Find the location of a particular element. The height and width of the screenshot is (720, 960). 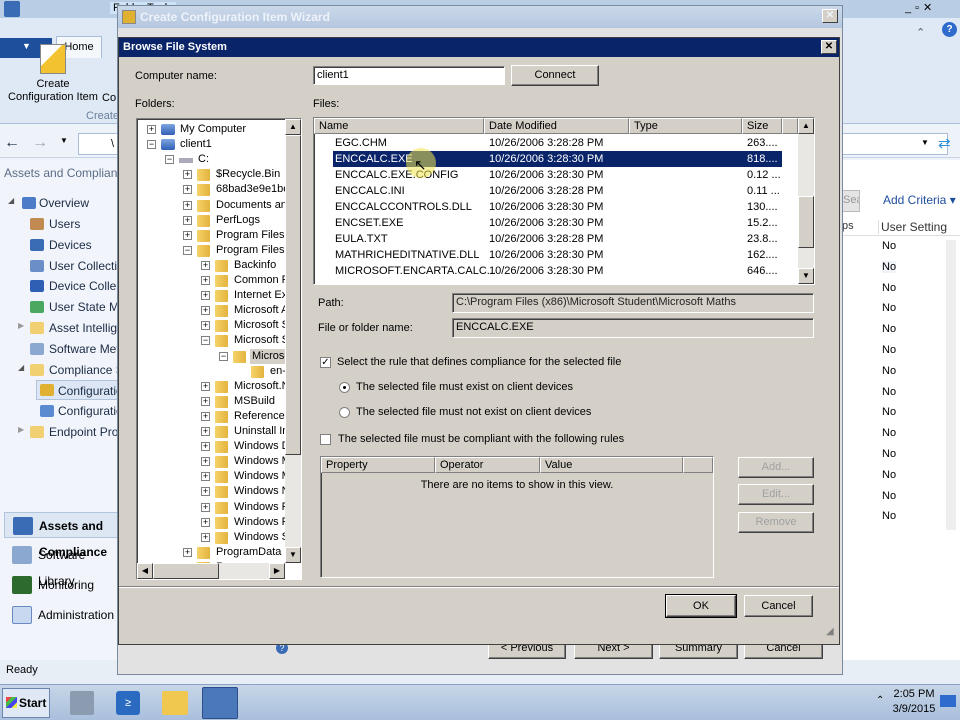

column-header-name: Name is located at coordinates (399, 126).